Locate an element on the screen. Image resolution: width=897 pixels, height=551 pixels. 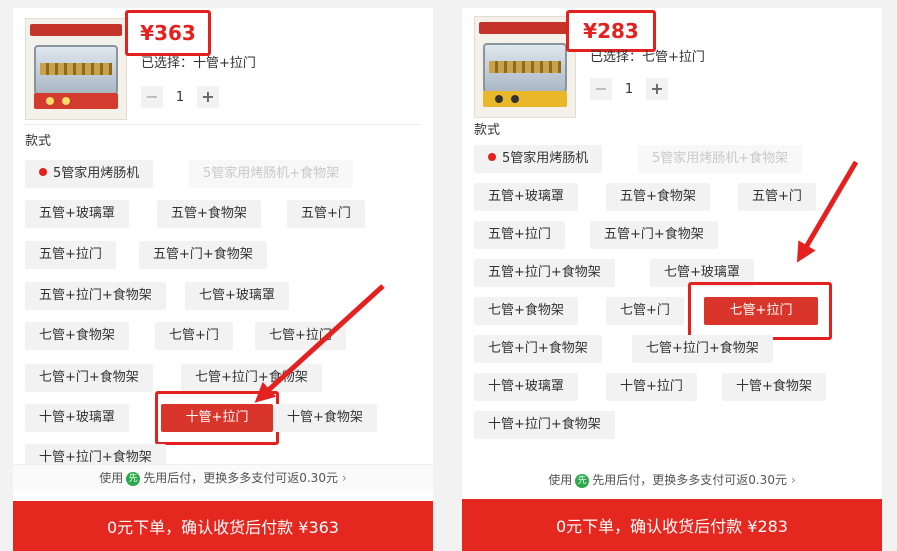
price-text: ¥363 is located at coordinates (168, 33).